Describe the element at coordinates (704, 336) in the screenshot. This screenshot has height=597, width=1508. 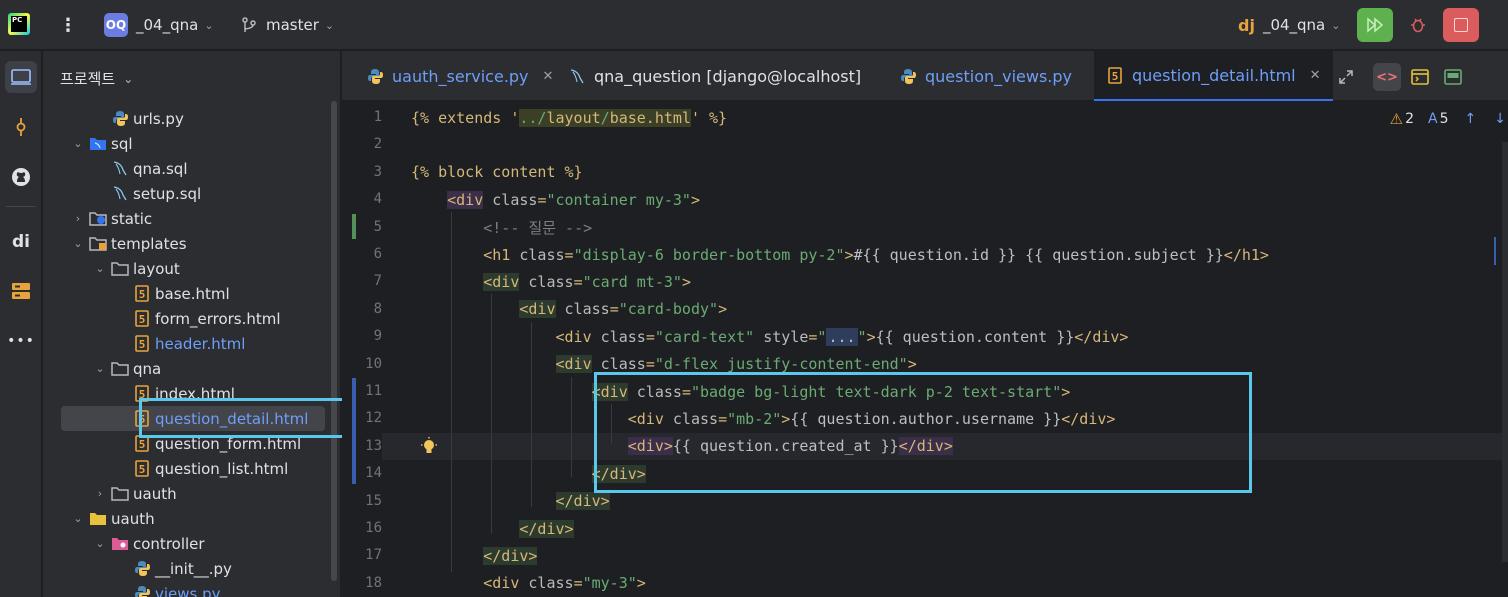
I see `code-token: "card-text"` at that location.